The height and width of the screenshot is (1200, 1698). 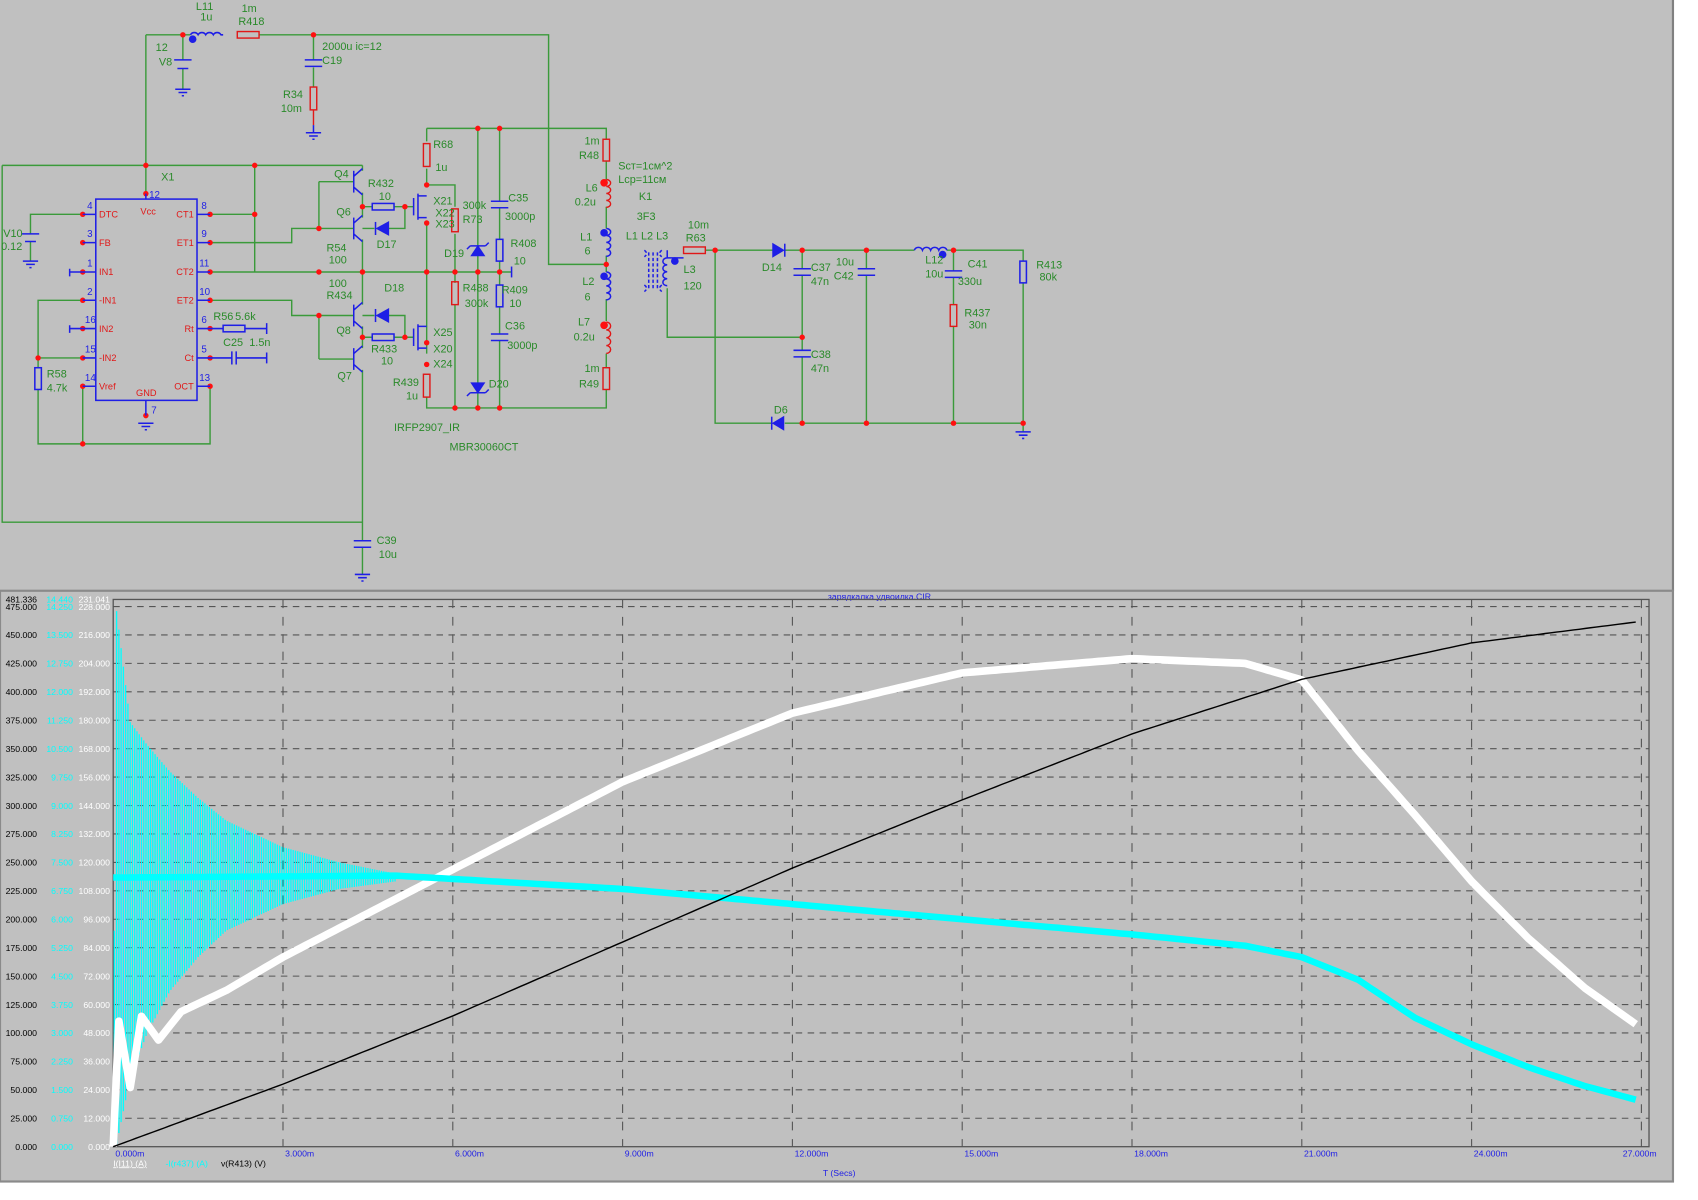 I want to click on label-irfp2907: IRFP2907_IR, so click(x=427, y=428).